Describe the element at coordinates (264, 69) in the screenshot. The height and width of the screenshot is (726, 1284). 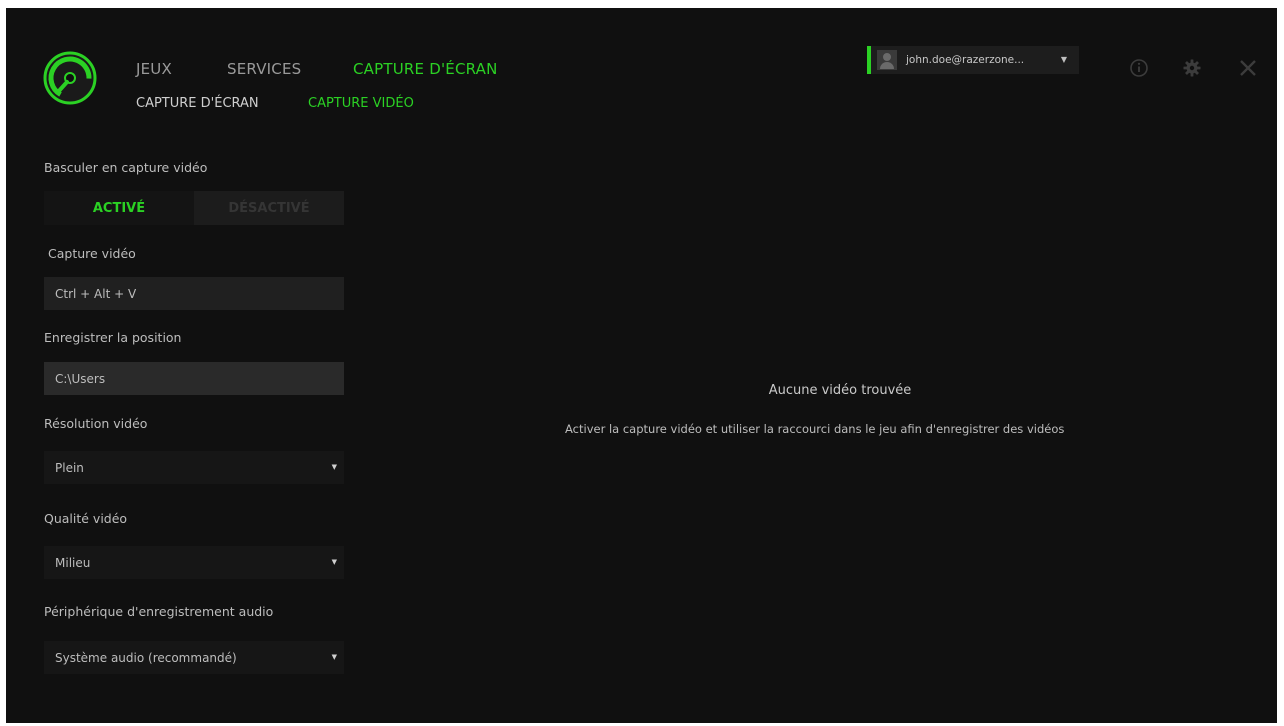
I see `tab-services: SERVICES` at that location.